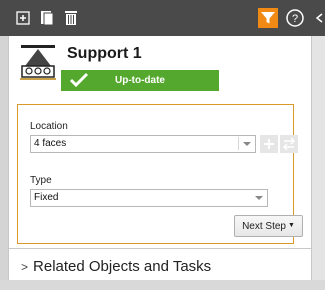  I want to click on location-value: 4 faces, so click(50, 143).